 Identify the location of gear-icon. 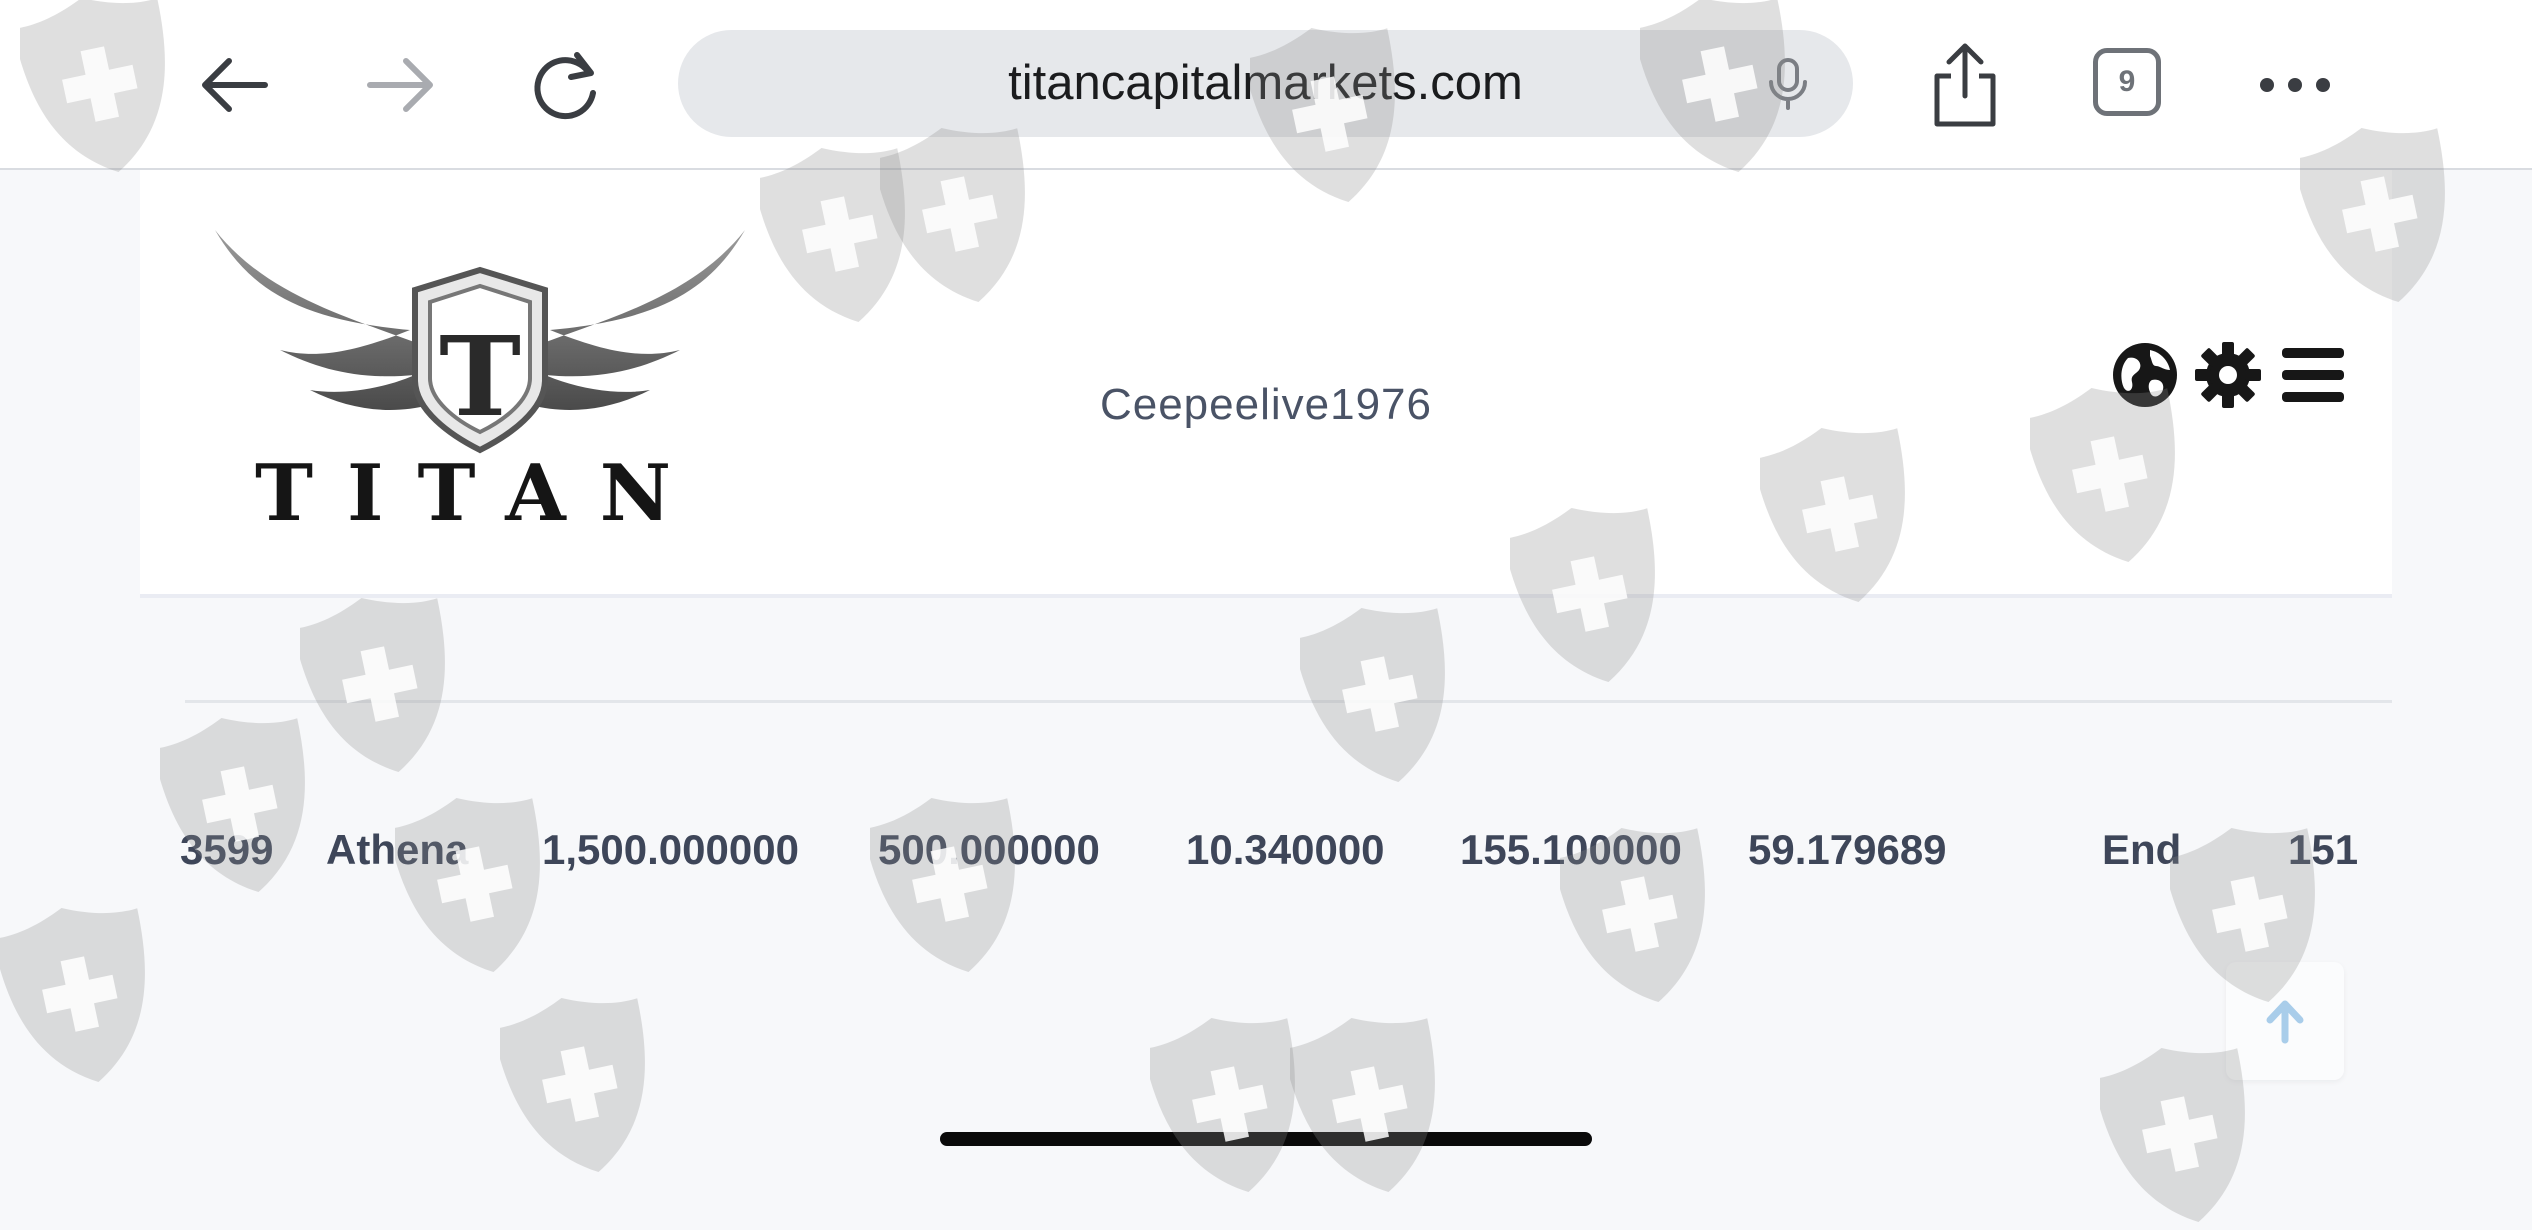
(2228, 375).